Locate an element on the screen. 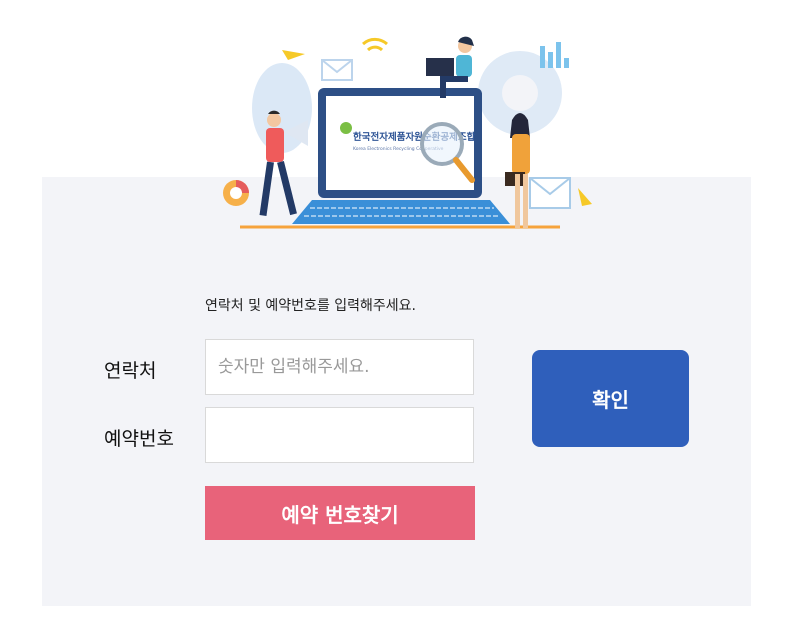 The width and height of the screenshot is (802, 623). logo-mark is located at coordinates (346, 128).